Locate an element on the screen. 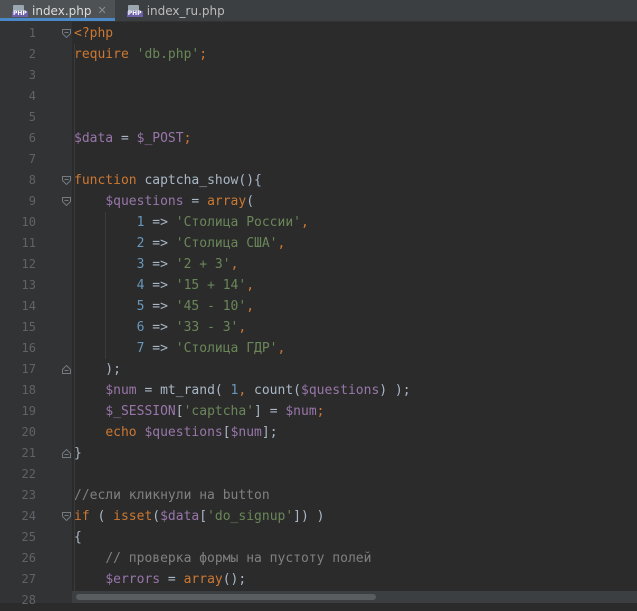  line-number: 22 is located at coordinates (28, 474).